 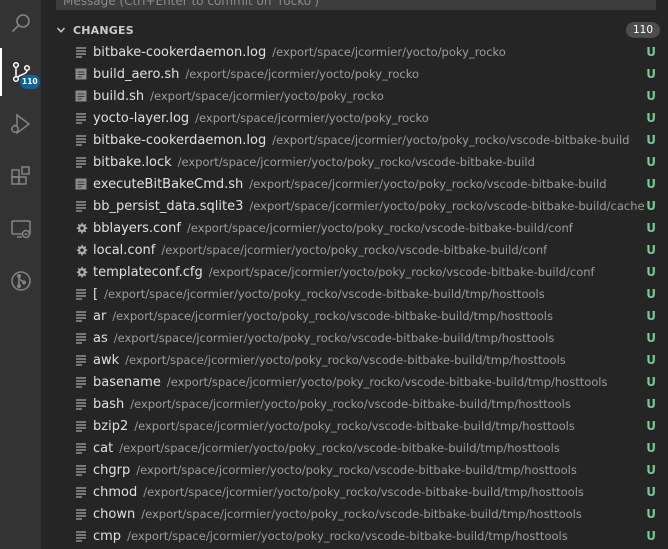 I want to click on file-name: chown, so click(x=114, y=514).